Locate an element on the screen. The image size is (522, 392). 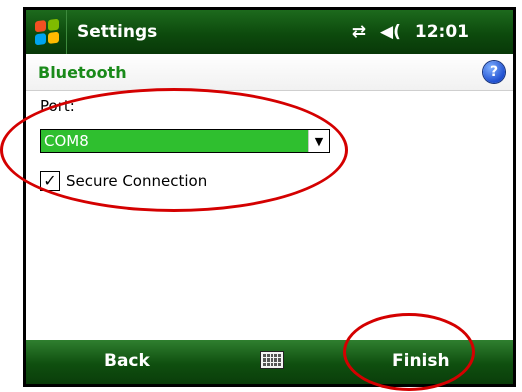
status-area: ⇄ ◀( 12:01 is located at coordinates (410, 32).